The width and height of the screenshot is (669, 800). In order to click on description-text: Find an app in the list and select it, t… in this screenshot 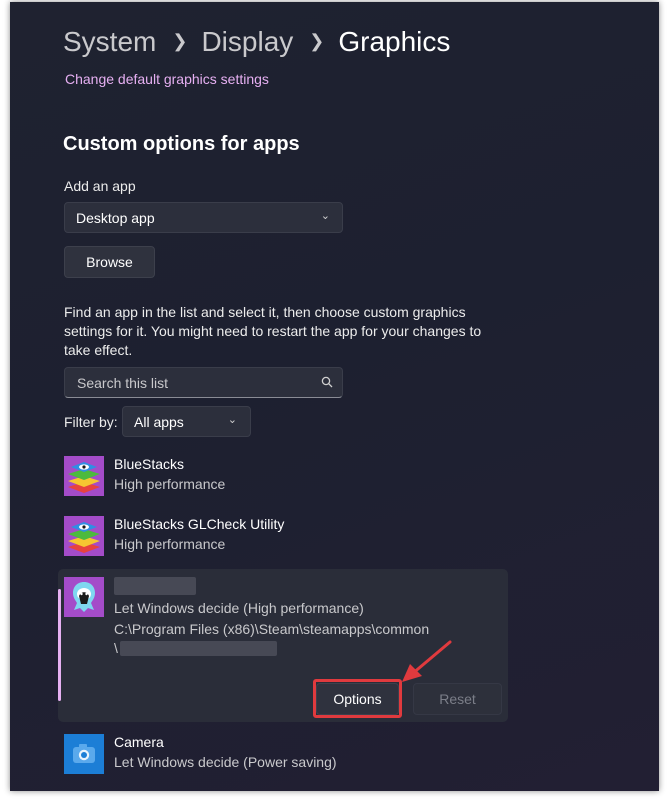, I will do `click(273, 331)`.